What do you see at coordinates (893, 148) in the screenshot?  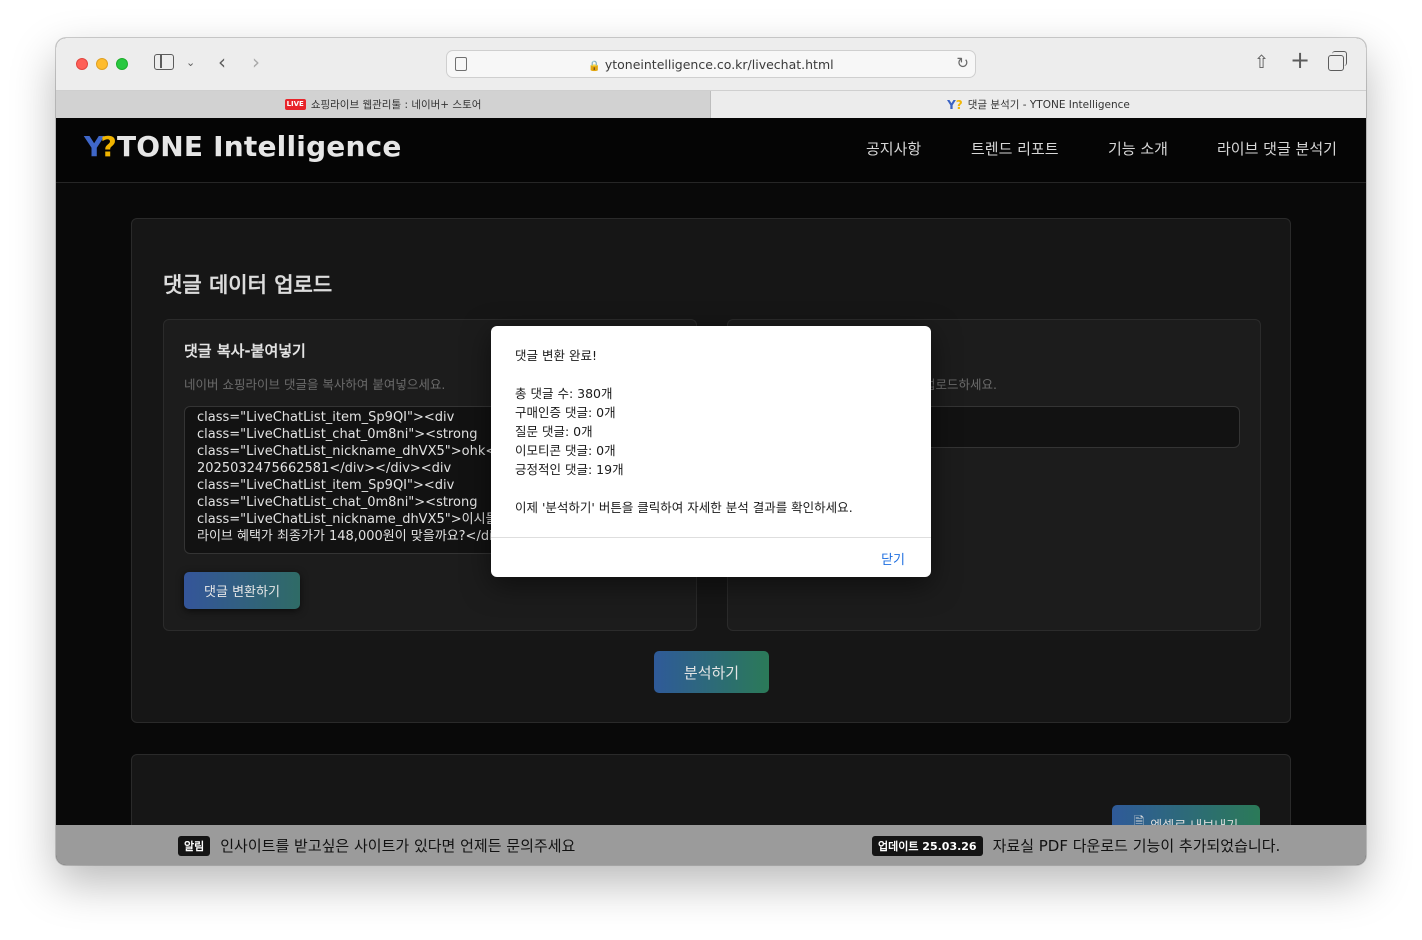 I see `nav-notice: 공지사항` at bounding box center [893, 148].